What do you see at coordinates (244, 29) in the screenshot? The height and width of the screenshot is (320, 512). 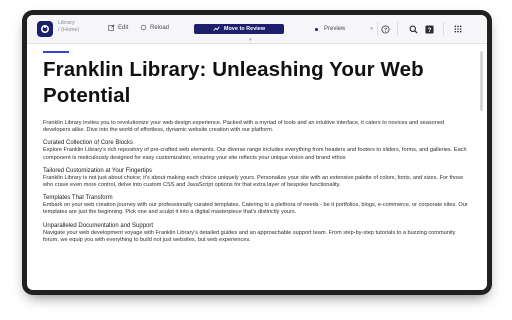 I see `move-to-review-label: Move to Review` at bounding box center [244, 29].